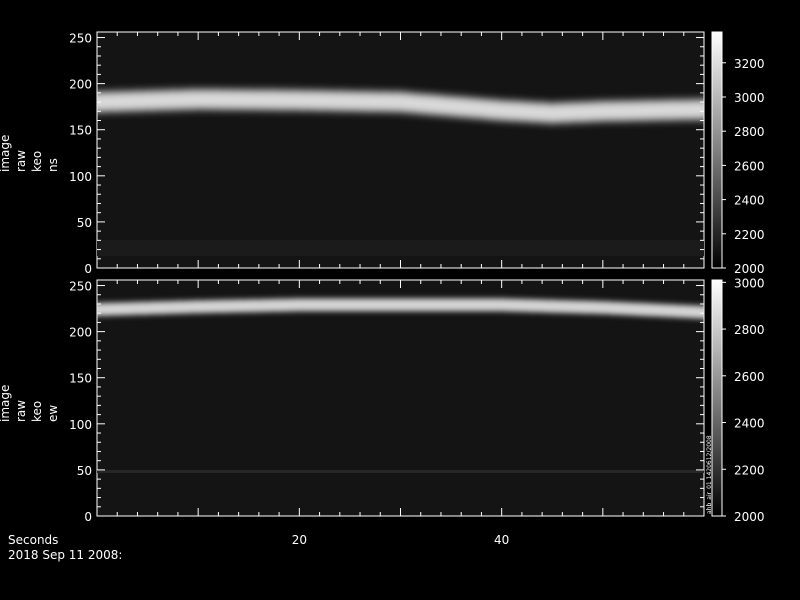  What do you see at coordinates (53, 165) in the screenshot?
I see `y-label-line: ns` at bounding box center [53, 165].